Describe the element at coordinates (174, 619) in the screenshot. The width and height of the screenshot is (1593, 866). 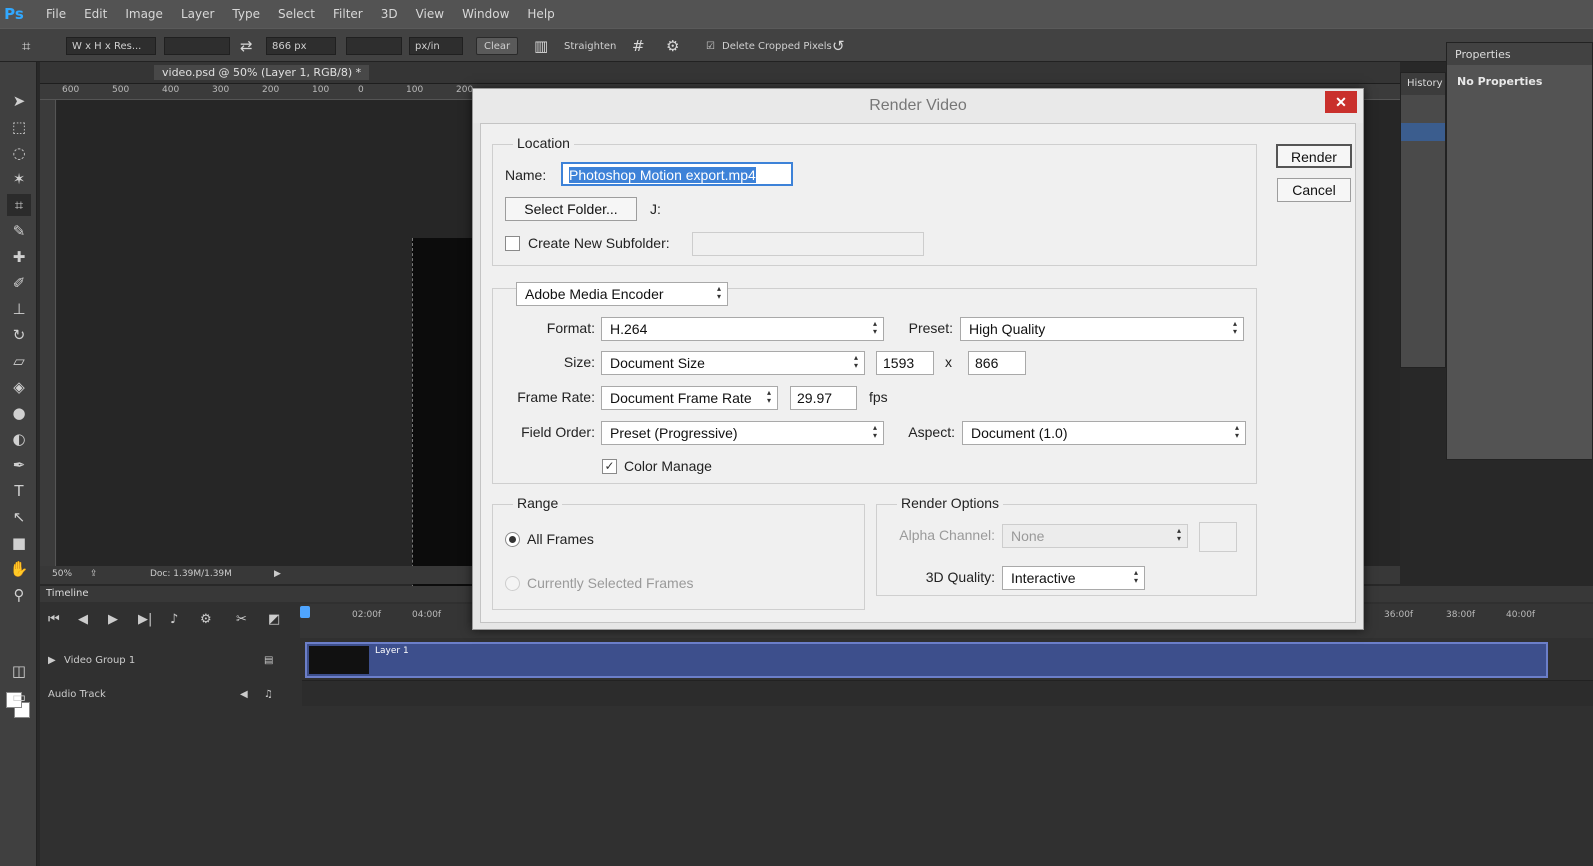
I see `audio-icon: ♪` at that location.